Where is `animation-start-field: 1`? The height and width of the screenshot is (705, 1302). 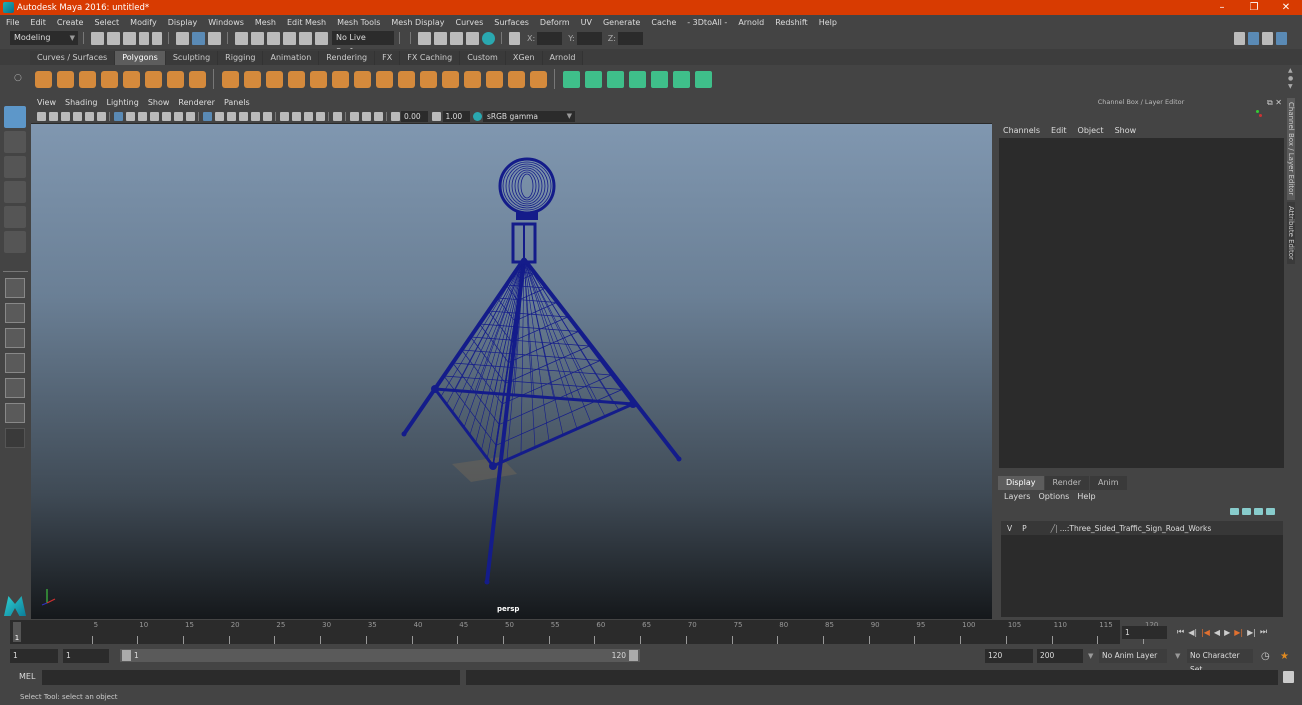
animation-start-field: 1 is located at coordinates (34, 656).